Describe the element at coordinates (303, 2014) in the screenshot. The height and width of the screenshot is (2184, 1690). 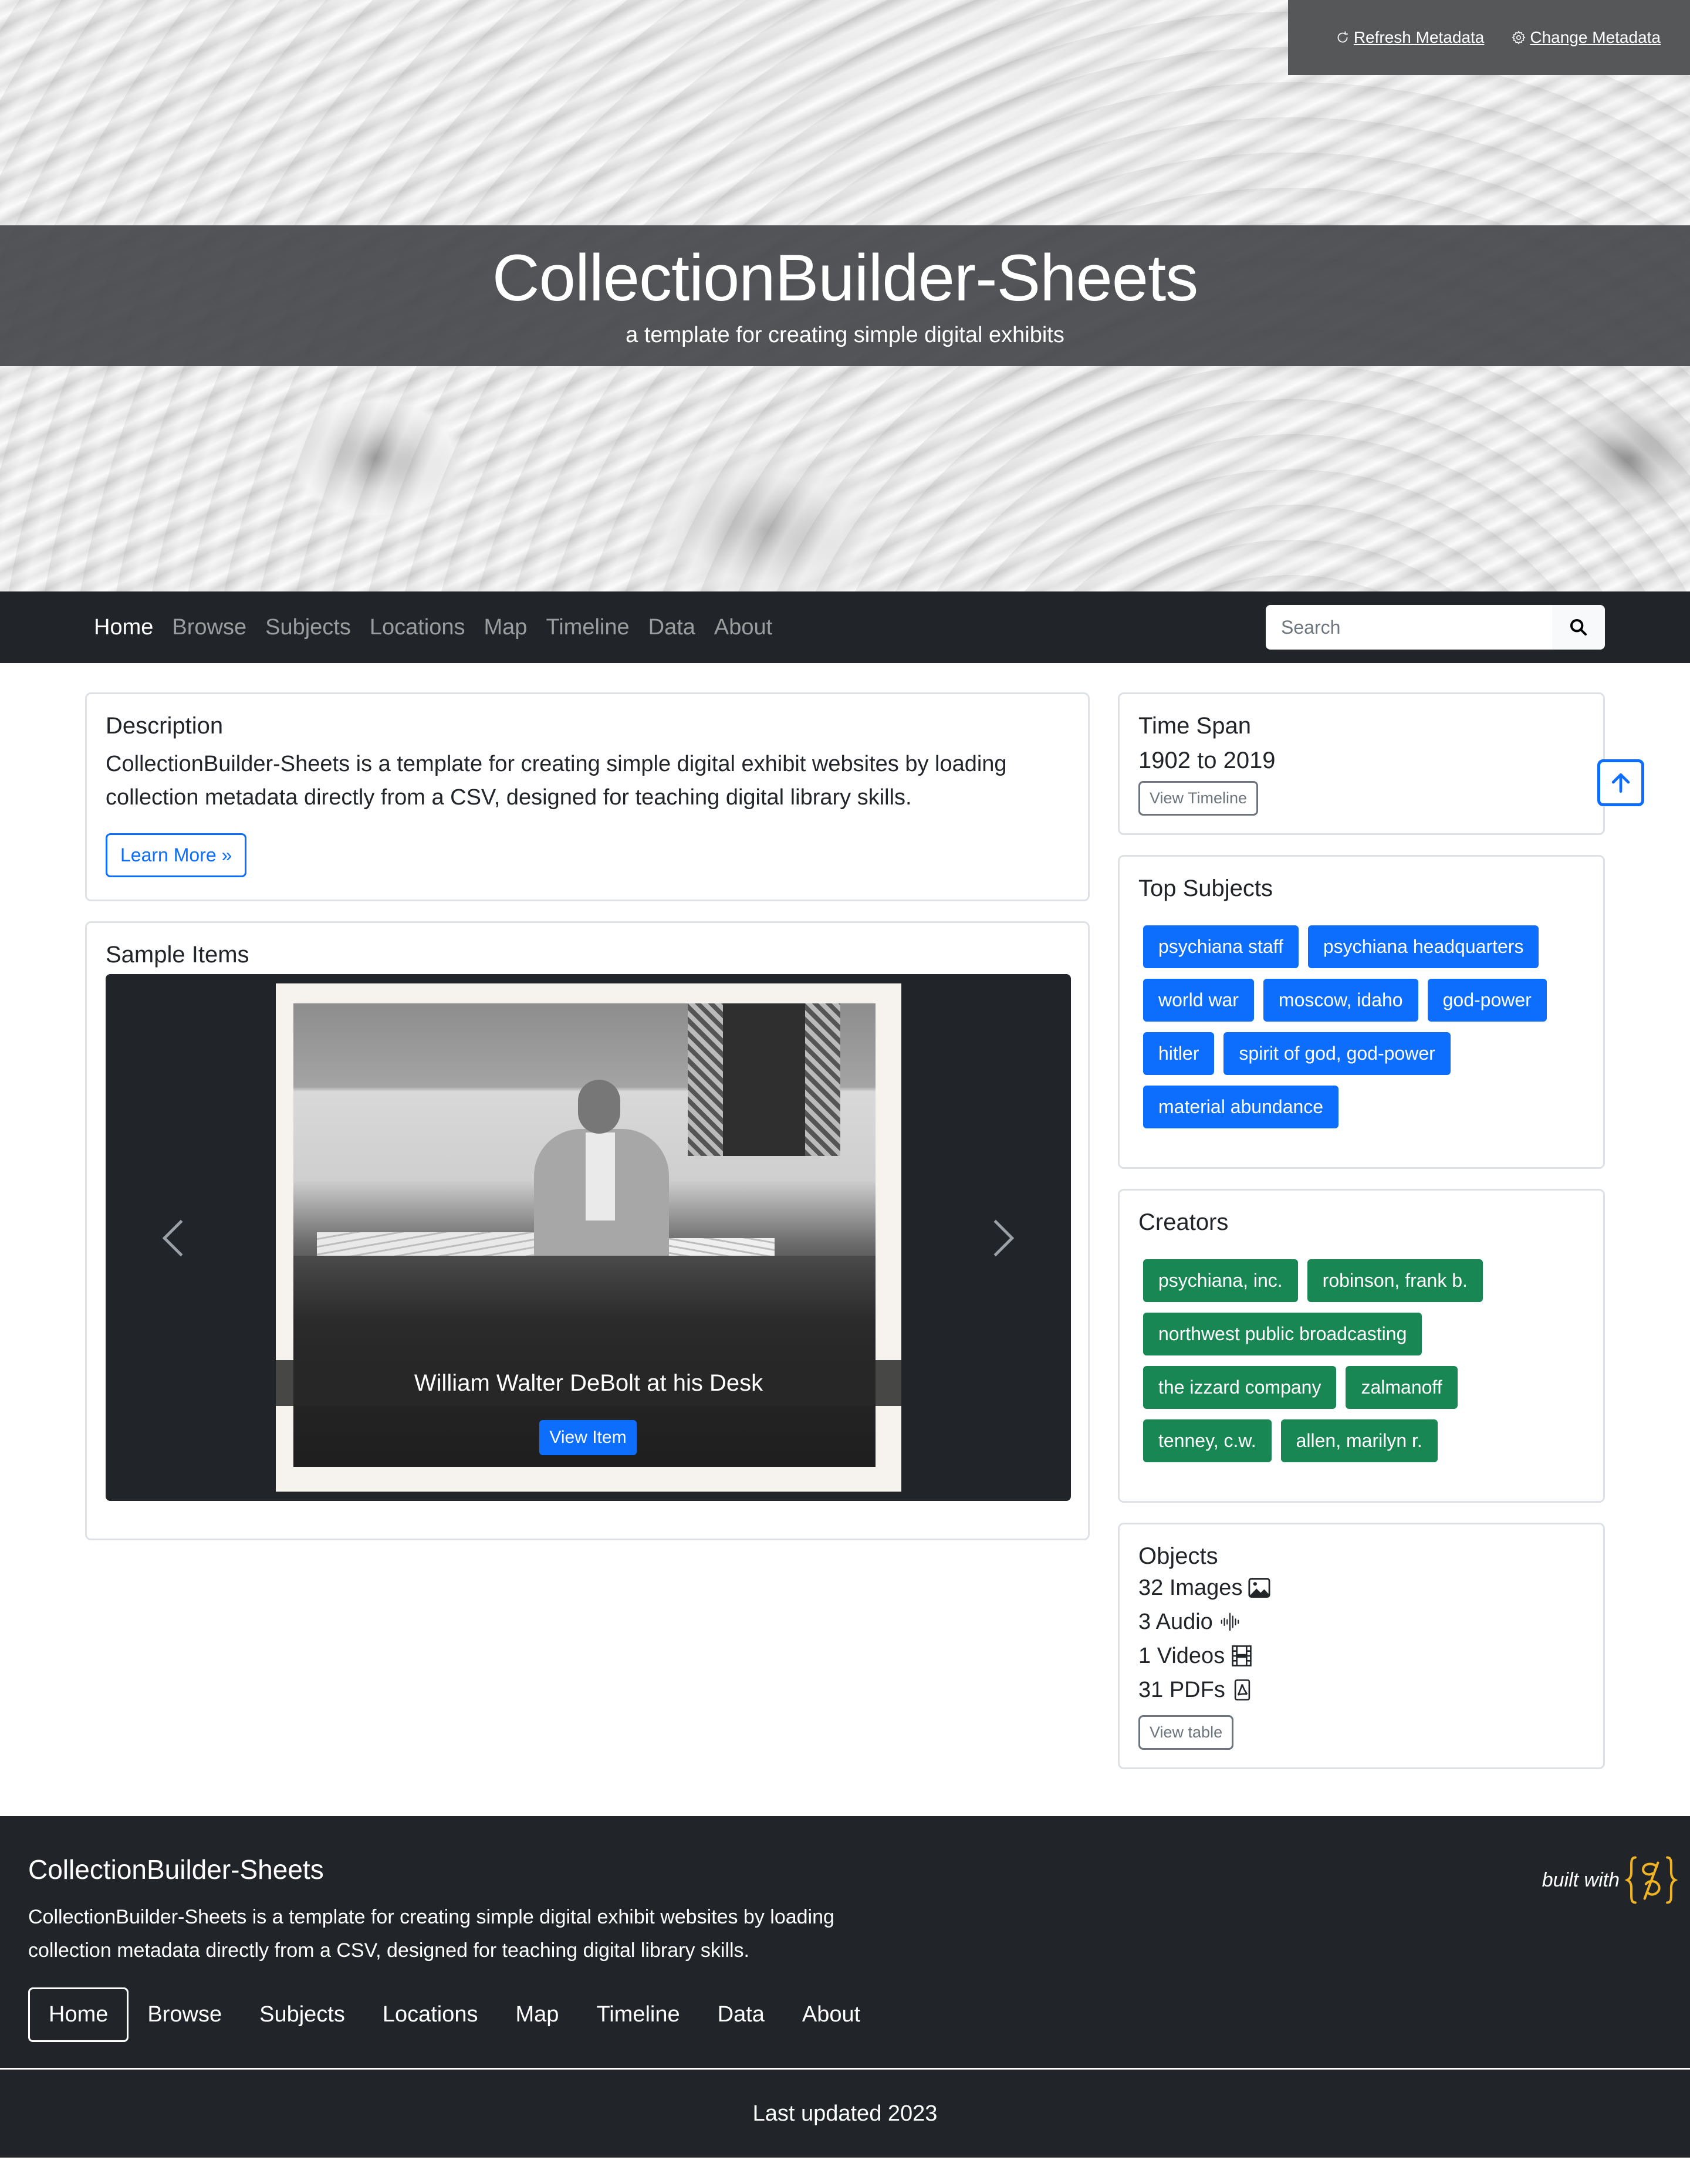
I see `footer-nav-subjects: Subjects` at that location.